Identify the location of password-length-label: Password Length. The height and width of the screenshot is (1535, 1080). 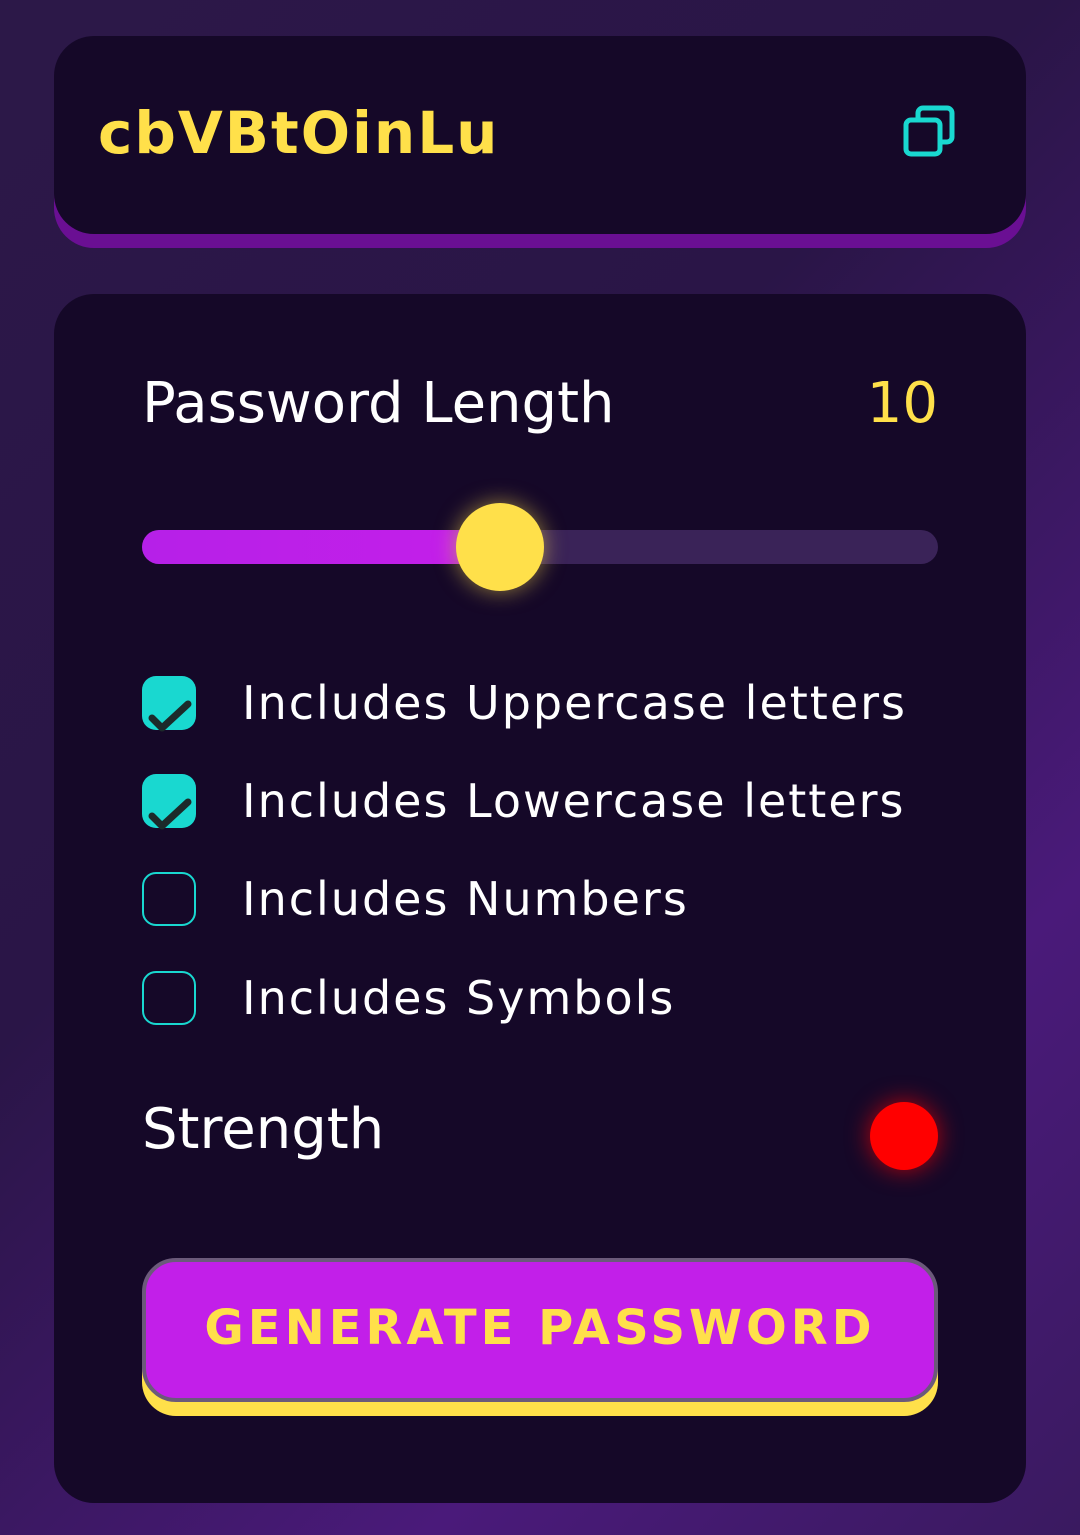
(378, 403).